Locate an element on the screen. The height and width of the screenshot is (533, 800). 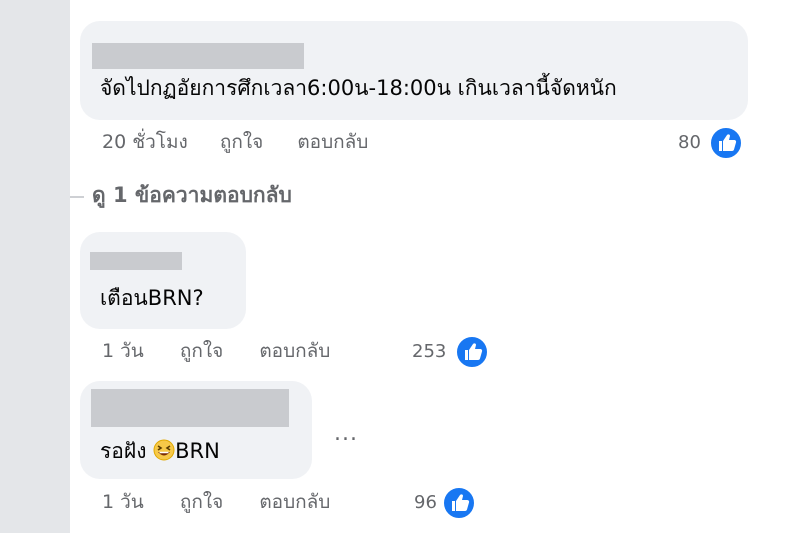
comment-timestamp: 20 ชั่วโมง is located at coordinates (145, 142).